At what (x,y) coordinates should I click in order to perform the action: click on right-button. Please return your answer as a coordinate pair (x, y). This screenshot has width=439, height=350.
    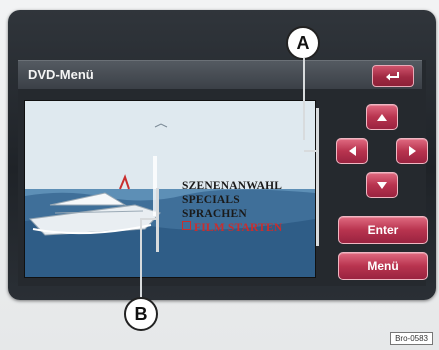
    Looking at the image, I should click on (412, 151).